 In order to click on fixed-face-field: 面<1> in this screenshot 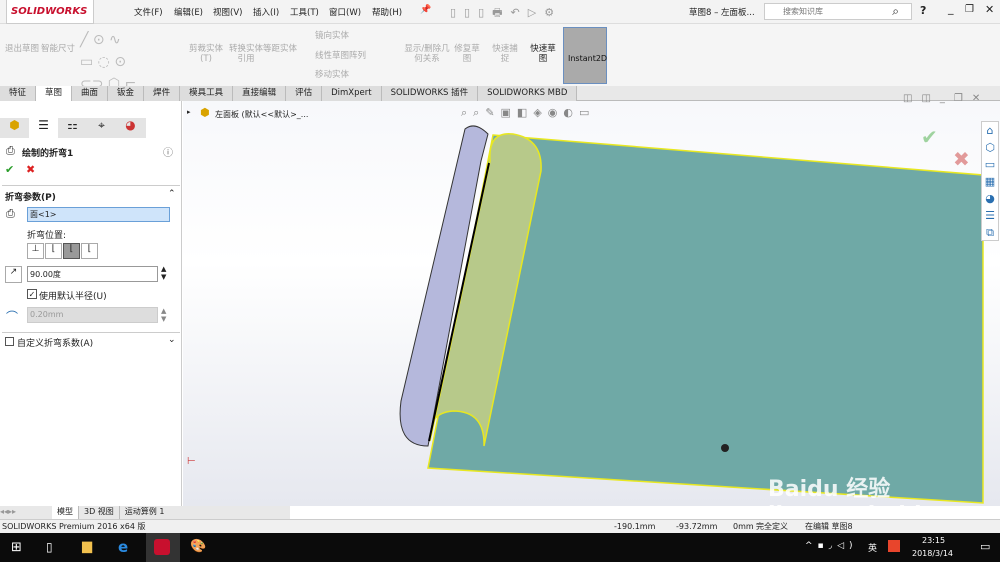, I will do `click(98, 214)`.